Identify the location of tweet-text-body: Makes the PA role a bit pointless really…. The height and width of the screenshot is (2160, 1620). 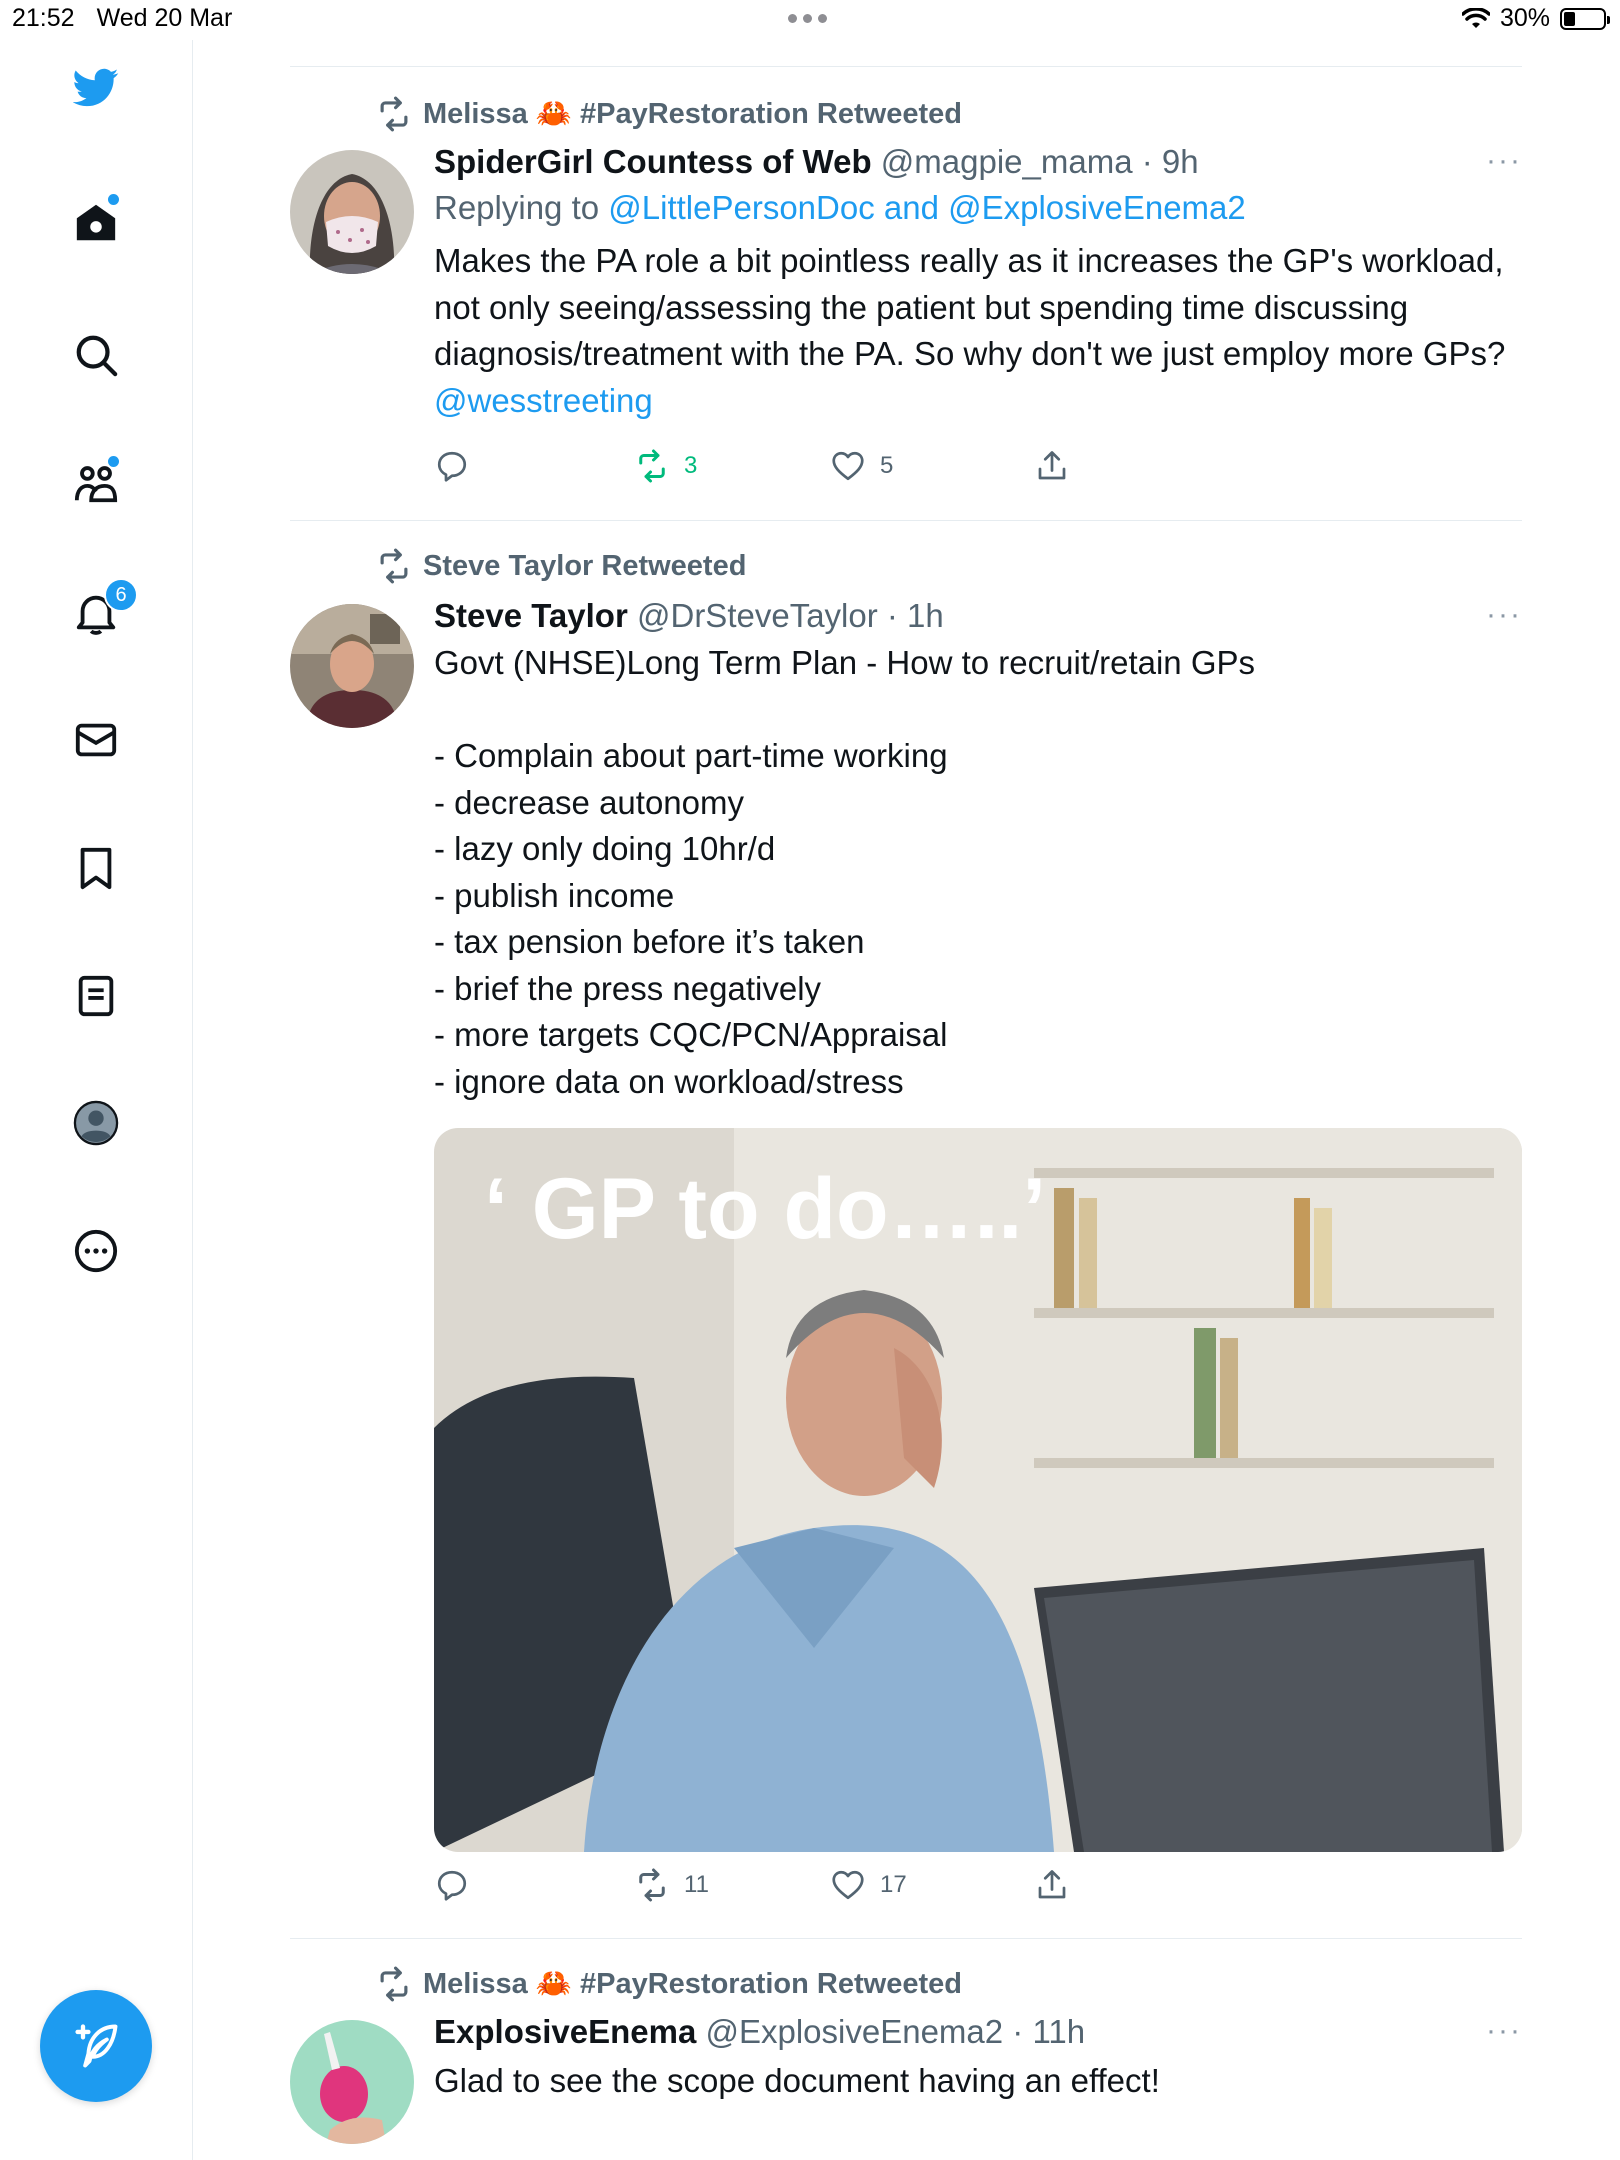
(974, 307).